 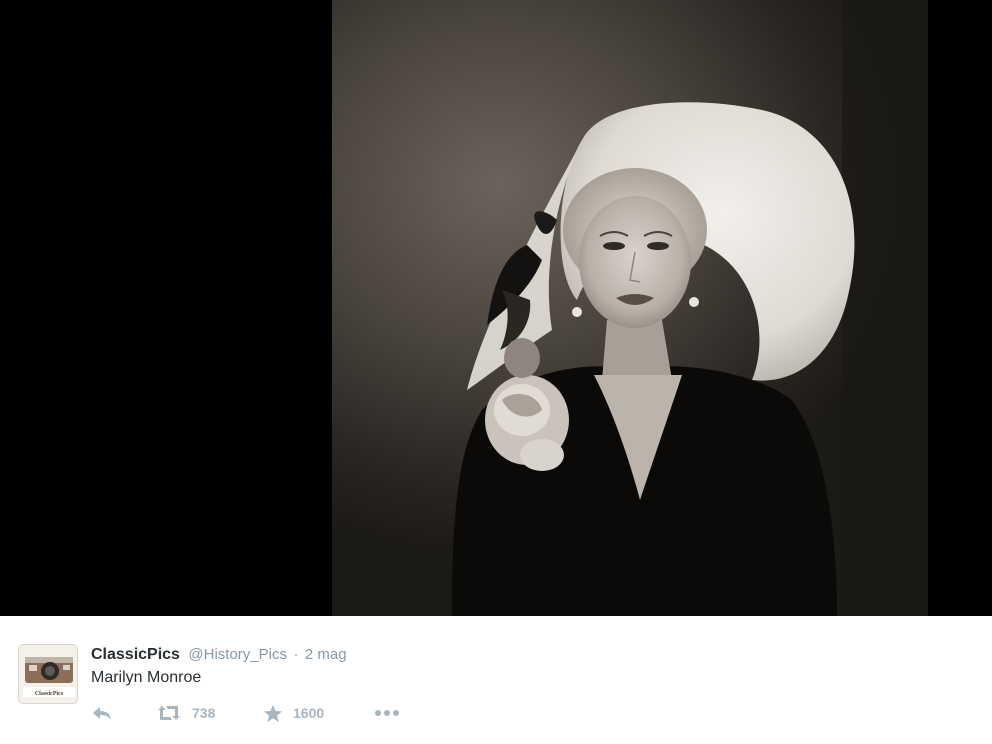 I want to click on reply-button, so click(x=102, y=713).